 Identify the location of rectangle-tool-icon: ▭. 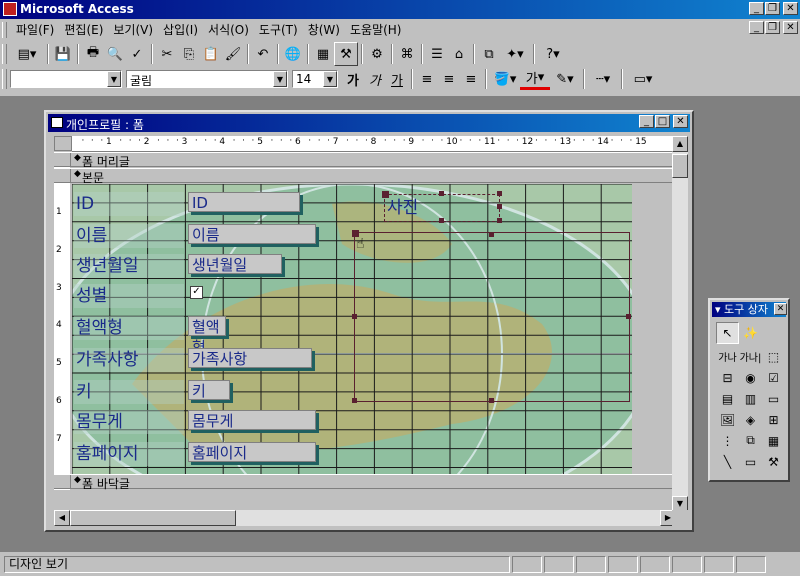
(750, 461).